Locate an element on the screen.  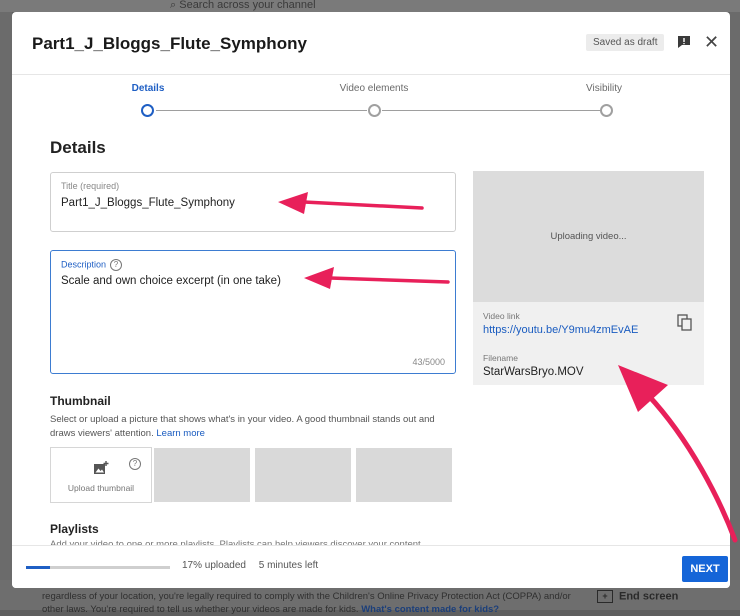
curved-annotation-arrow-icon is located at coordinates (678, 454).